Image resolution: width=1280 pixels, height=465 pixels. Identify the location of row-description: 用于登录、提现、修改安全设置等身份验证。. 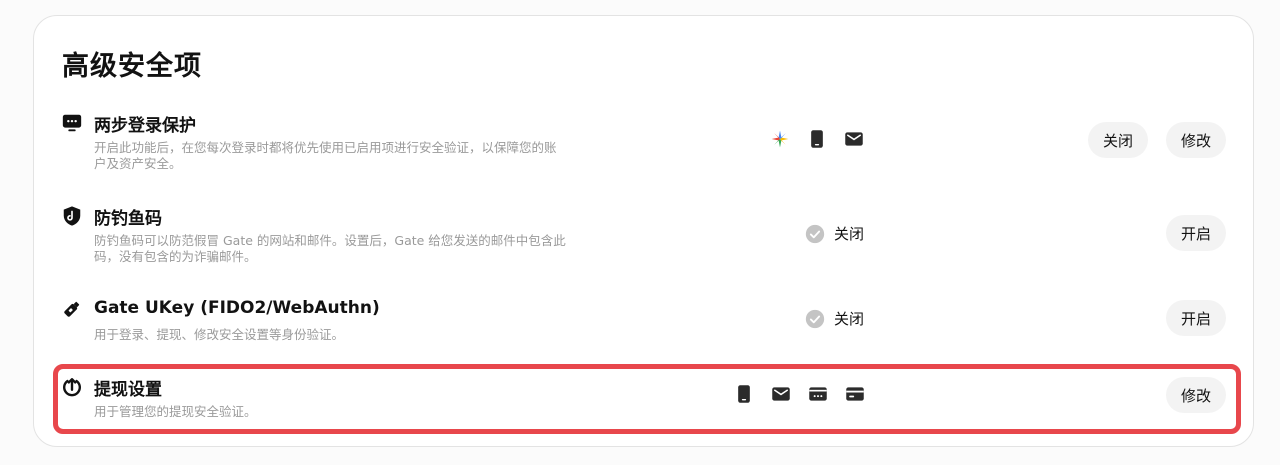
(354, 335).